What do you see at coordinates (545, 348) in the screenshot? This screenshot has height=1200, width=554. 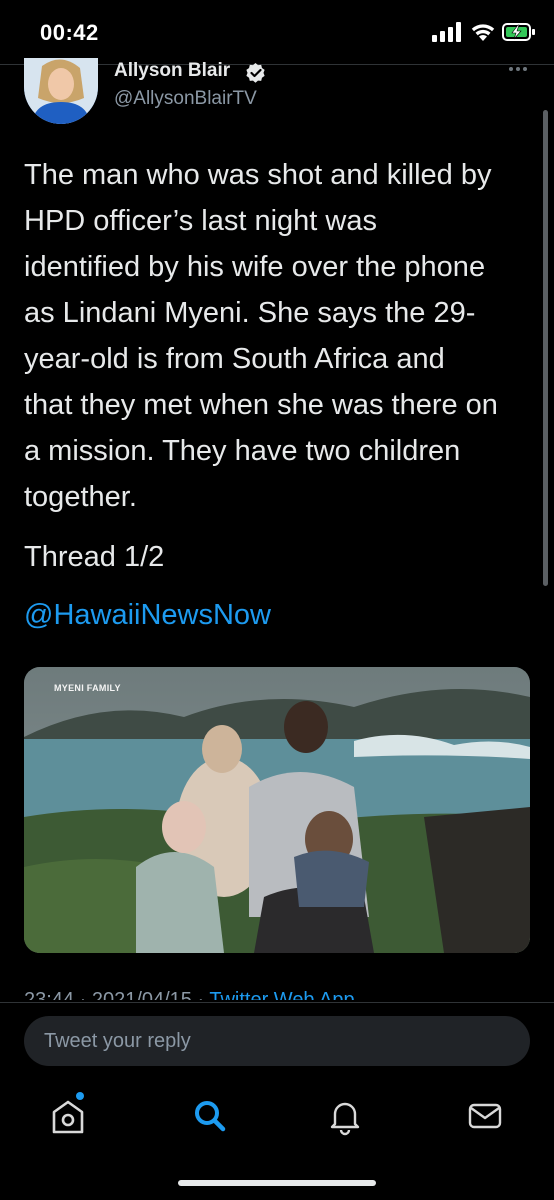 I see `scrollbar` at bounding box center [545, 348].